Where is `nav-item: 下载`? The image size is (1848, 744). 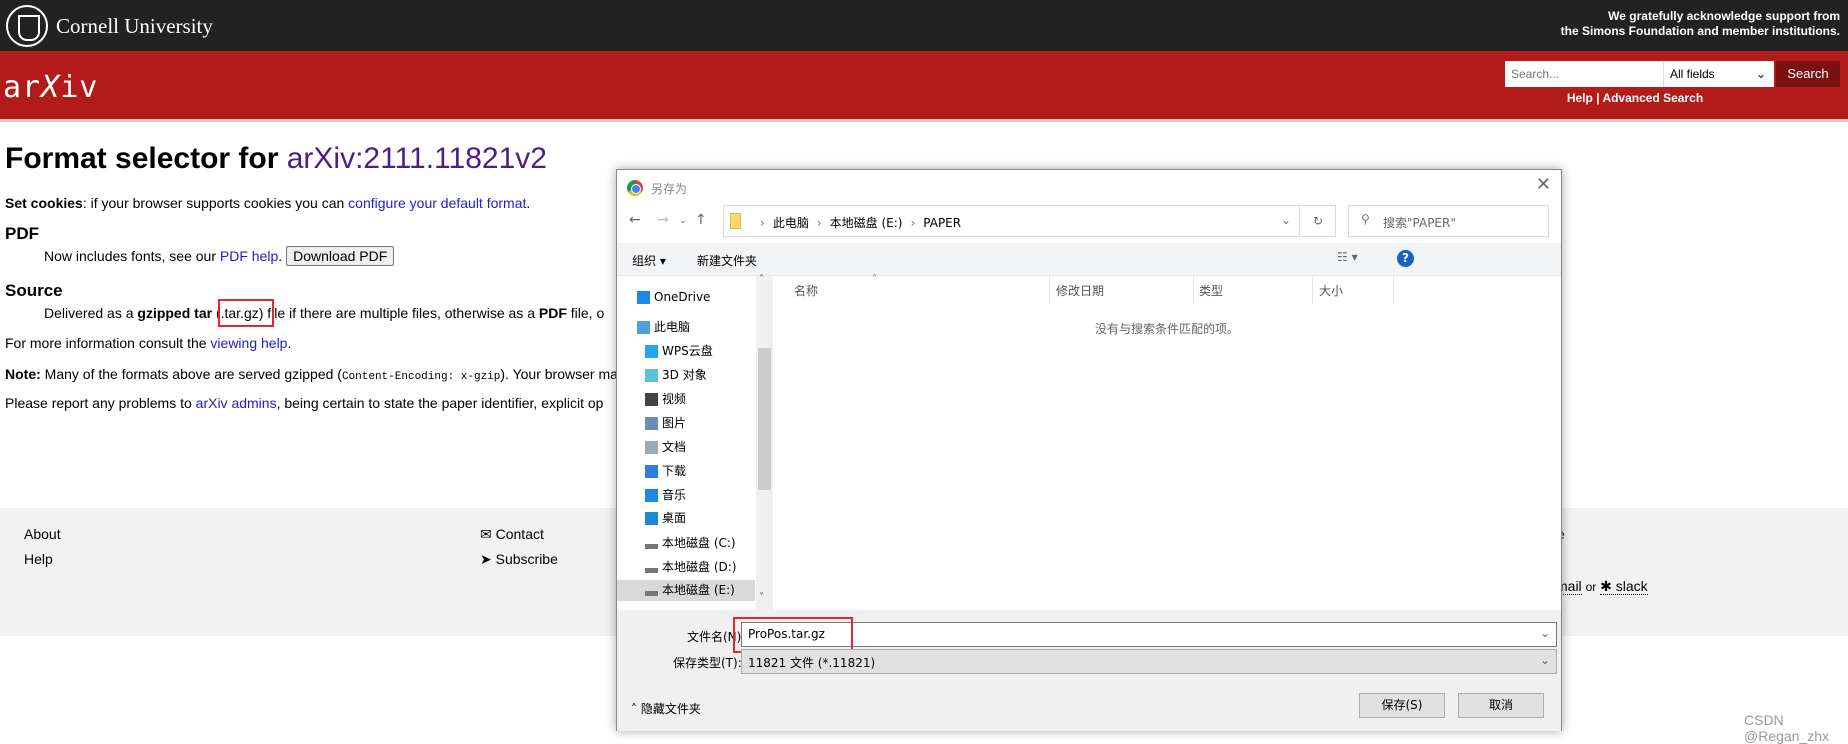 nav-item: 下载 is located at coordinates (686, 471).